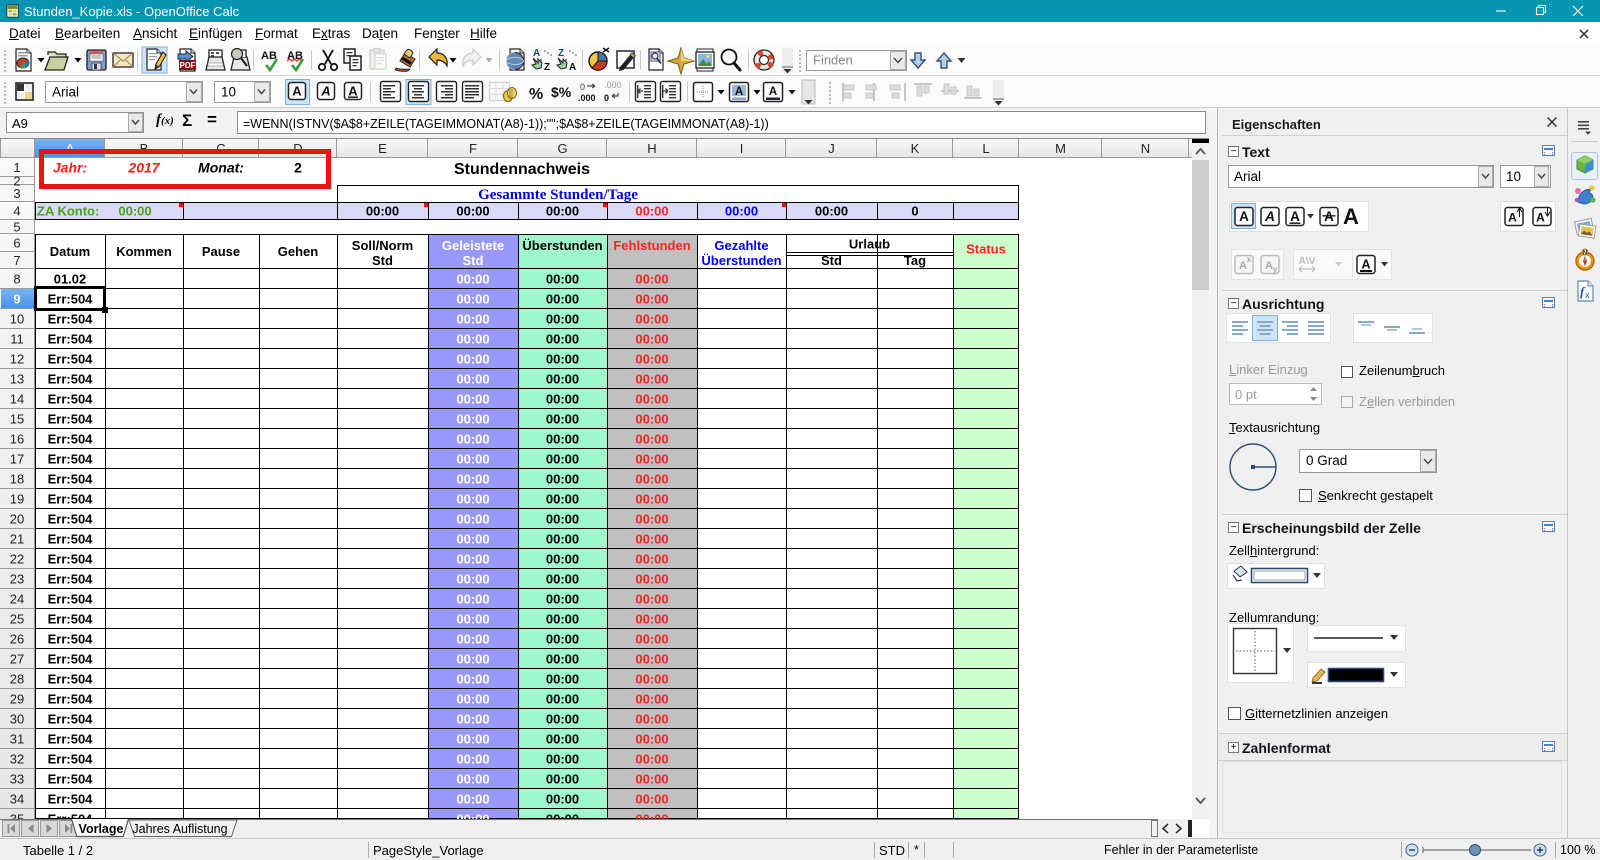  I want to click on svg-text: Fehlstunden, so click(651, 245).